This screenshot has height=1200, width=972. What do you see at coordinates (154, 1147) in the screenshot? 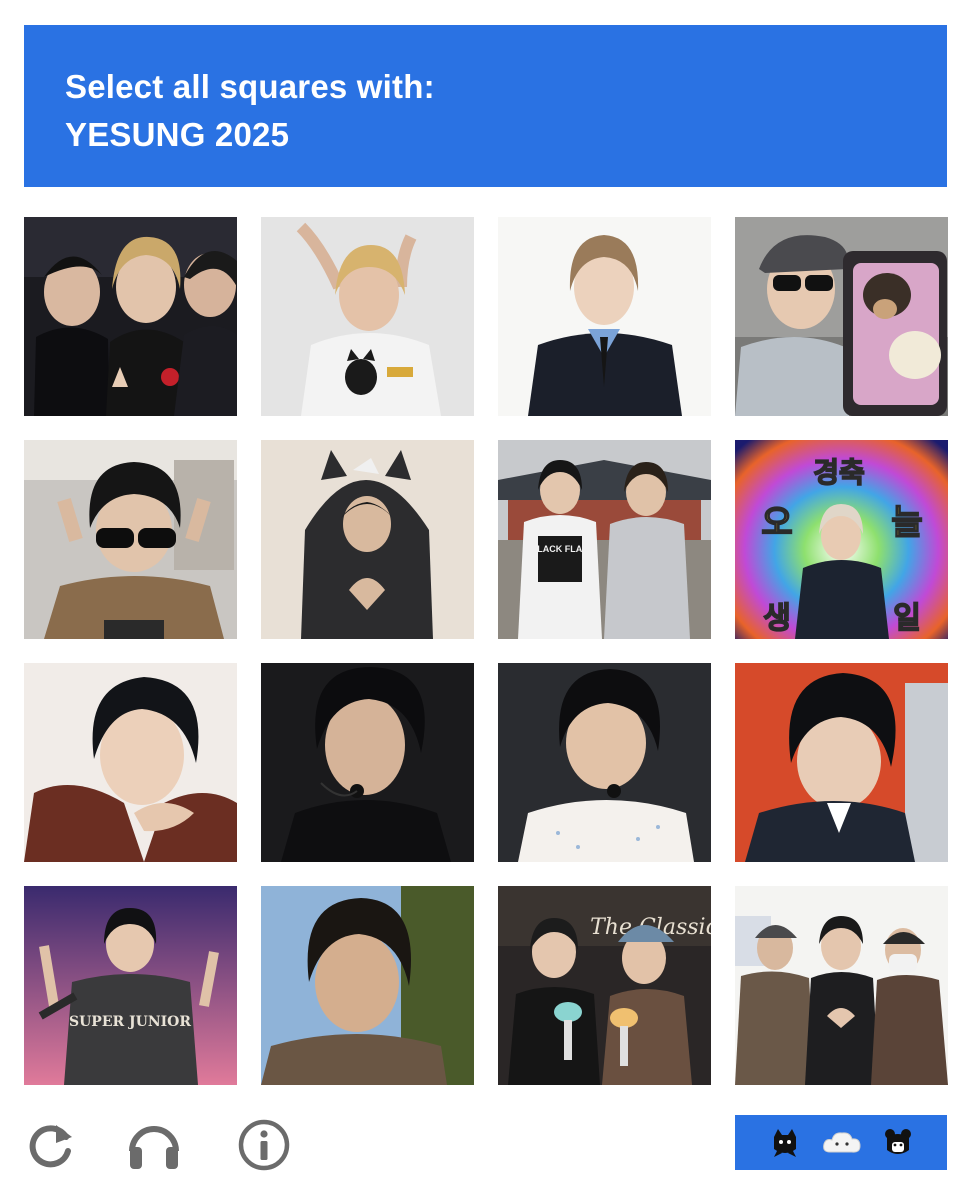
I see `headphones-icon` at bounding box center [154, 1147].